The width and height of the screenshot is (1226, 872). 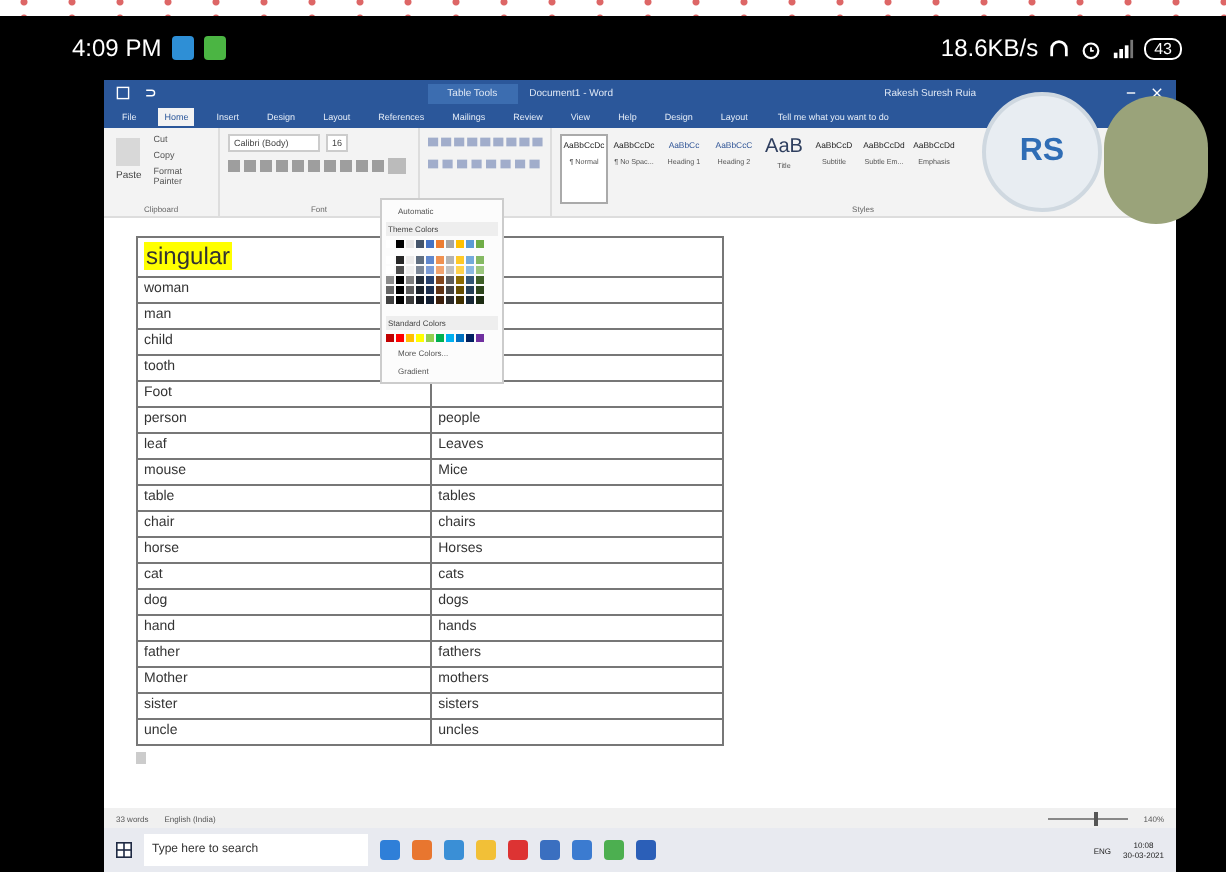 What do you see at coordinates (436, 338) in the screenshot?
I see `standard-color-swatches-drawing` at bounding box center [436, 338].